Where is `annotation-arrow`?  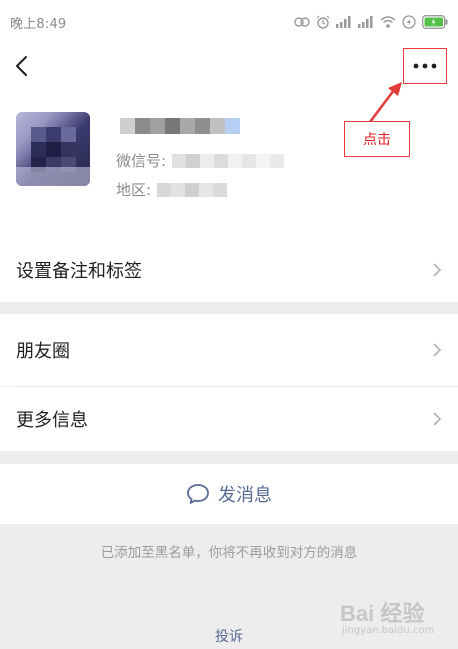 annotation-arrow is located at coordinates (385, 102).